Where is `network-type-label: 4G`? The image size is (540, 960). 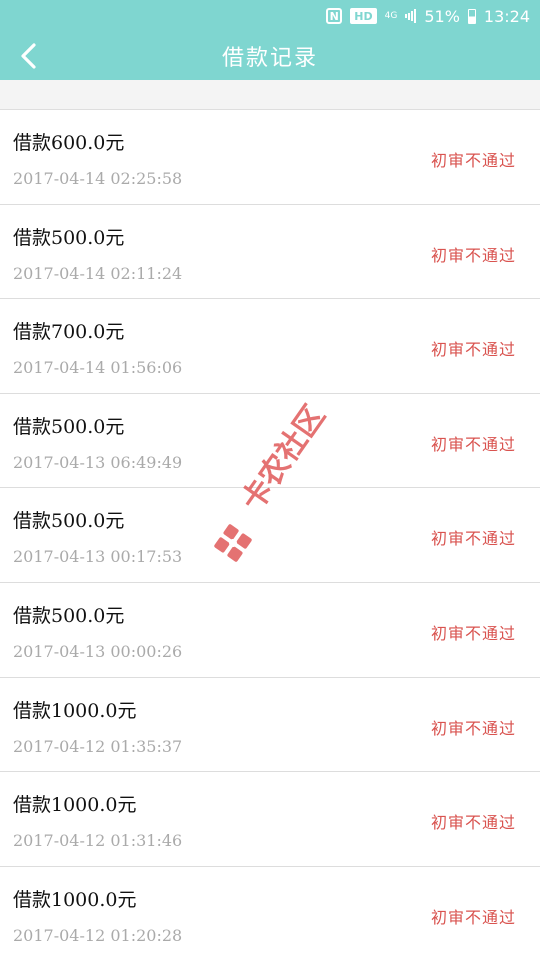
network-type-label: 4G is located at coordinates (391, 15).